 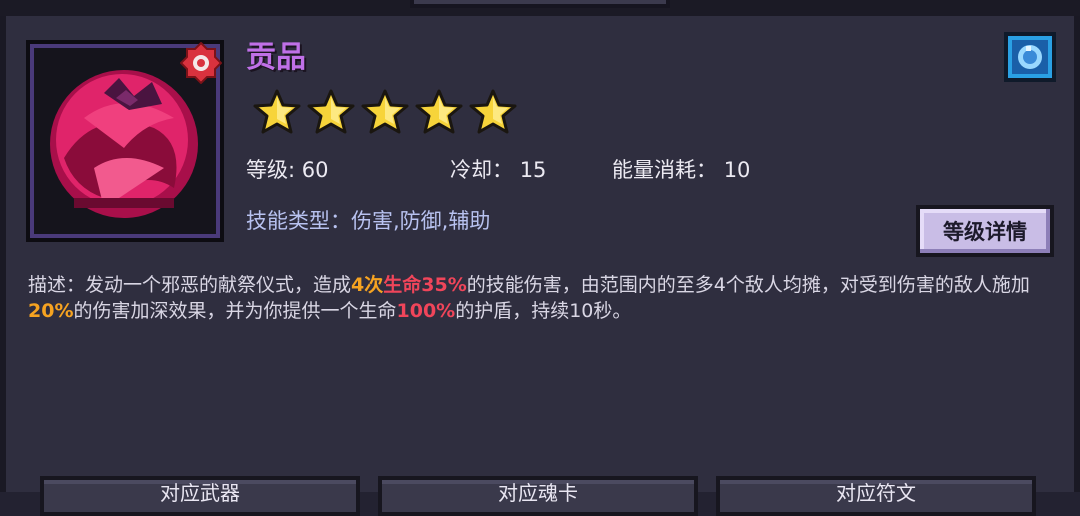 What do you see at coordinates (201, 63) in the screenshot?
I see `red-badge-icon` at bounding box center [201, 63].